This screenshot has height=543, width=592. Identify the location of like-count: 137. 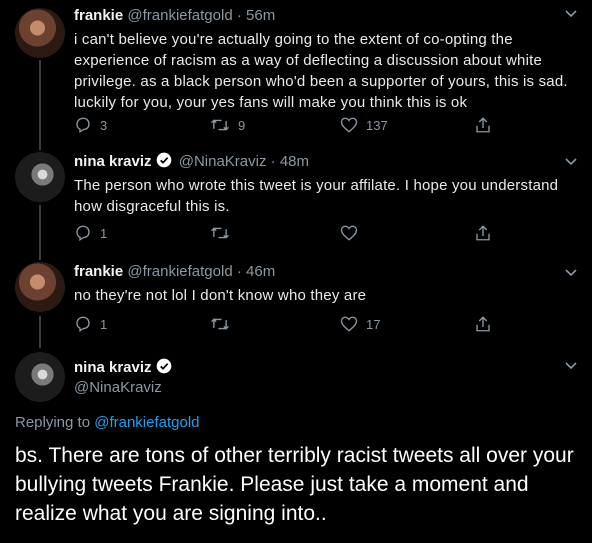
(377, 125).